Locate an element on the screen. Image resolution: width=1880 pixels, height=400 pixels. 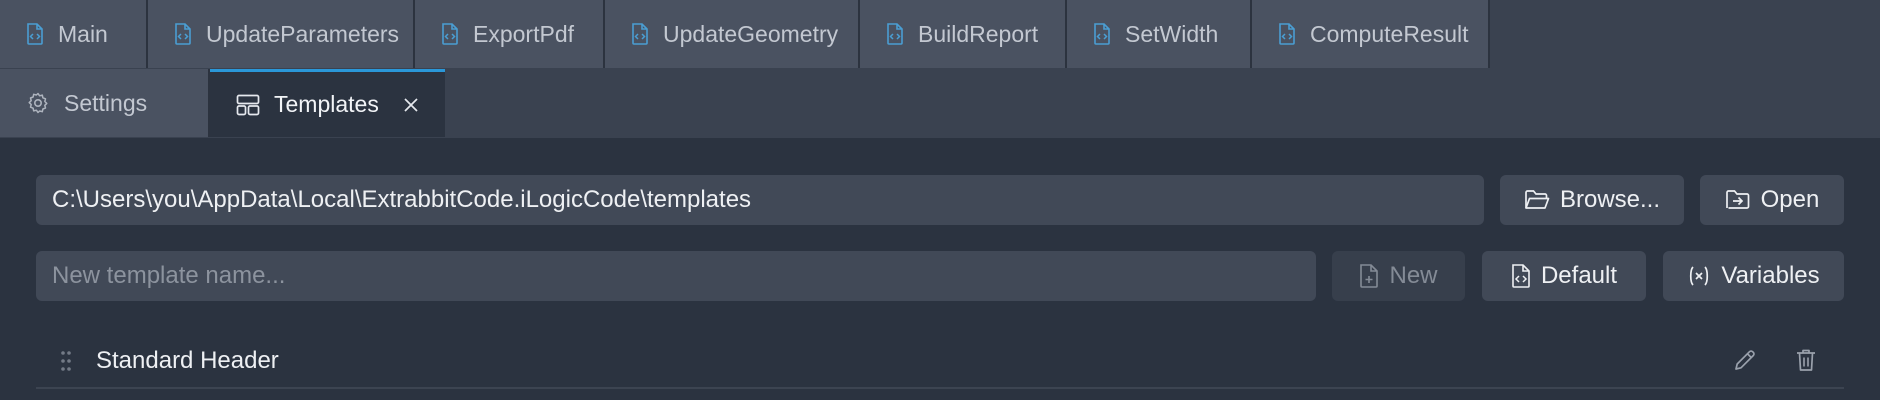
default-button-label: Default is located at coordinates (1579, 275).